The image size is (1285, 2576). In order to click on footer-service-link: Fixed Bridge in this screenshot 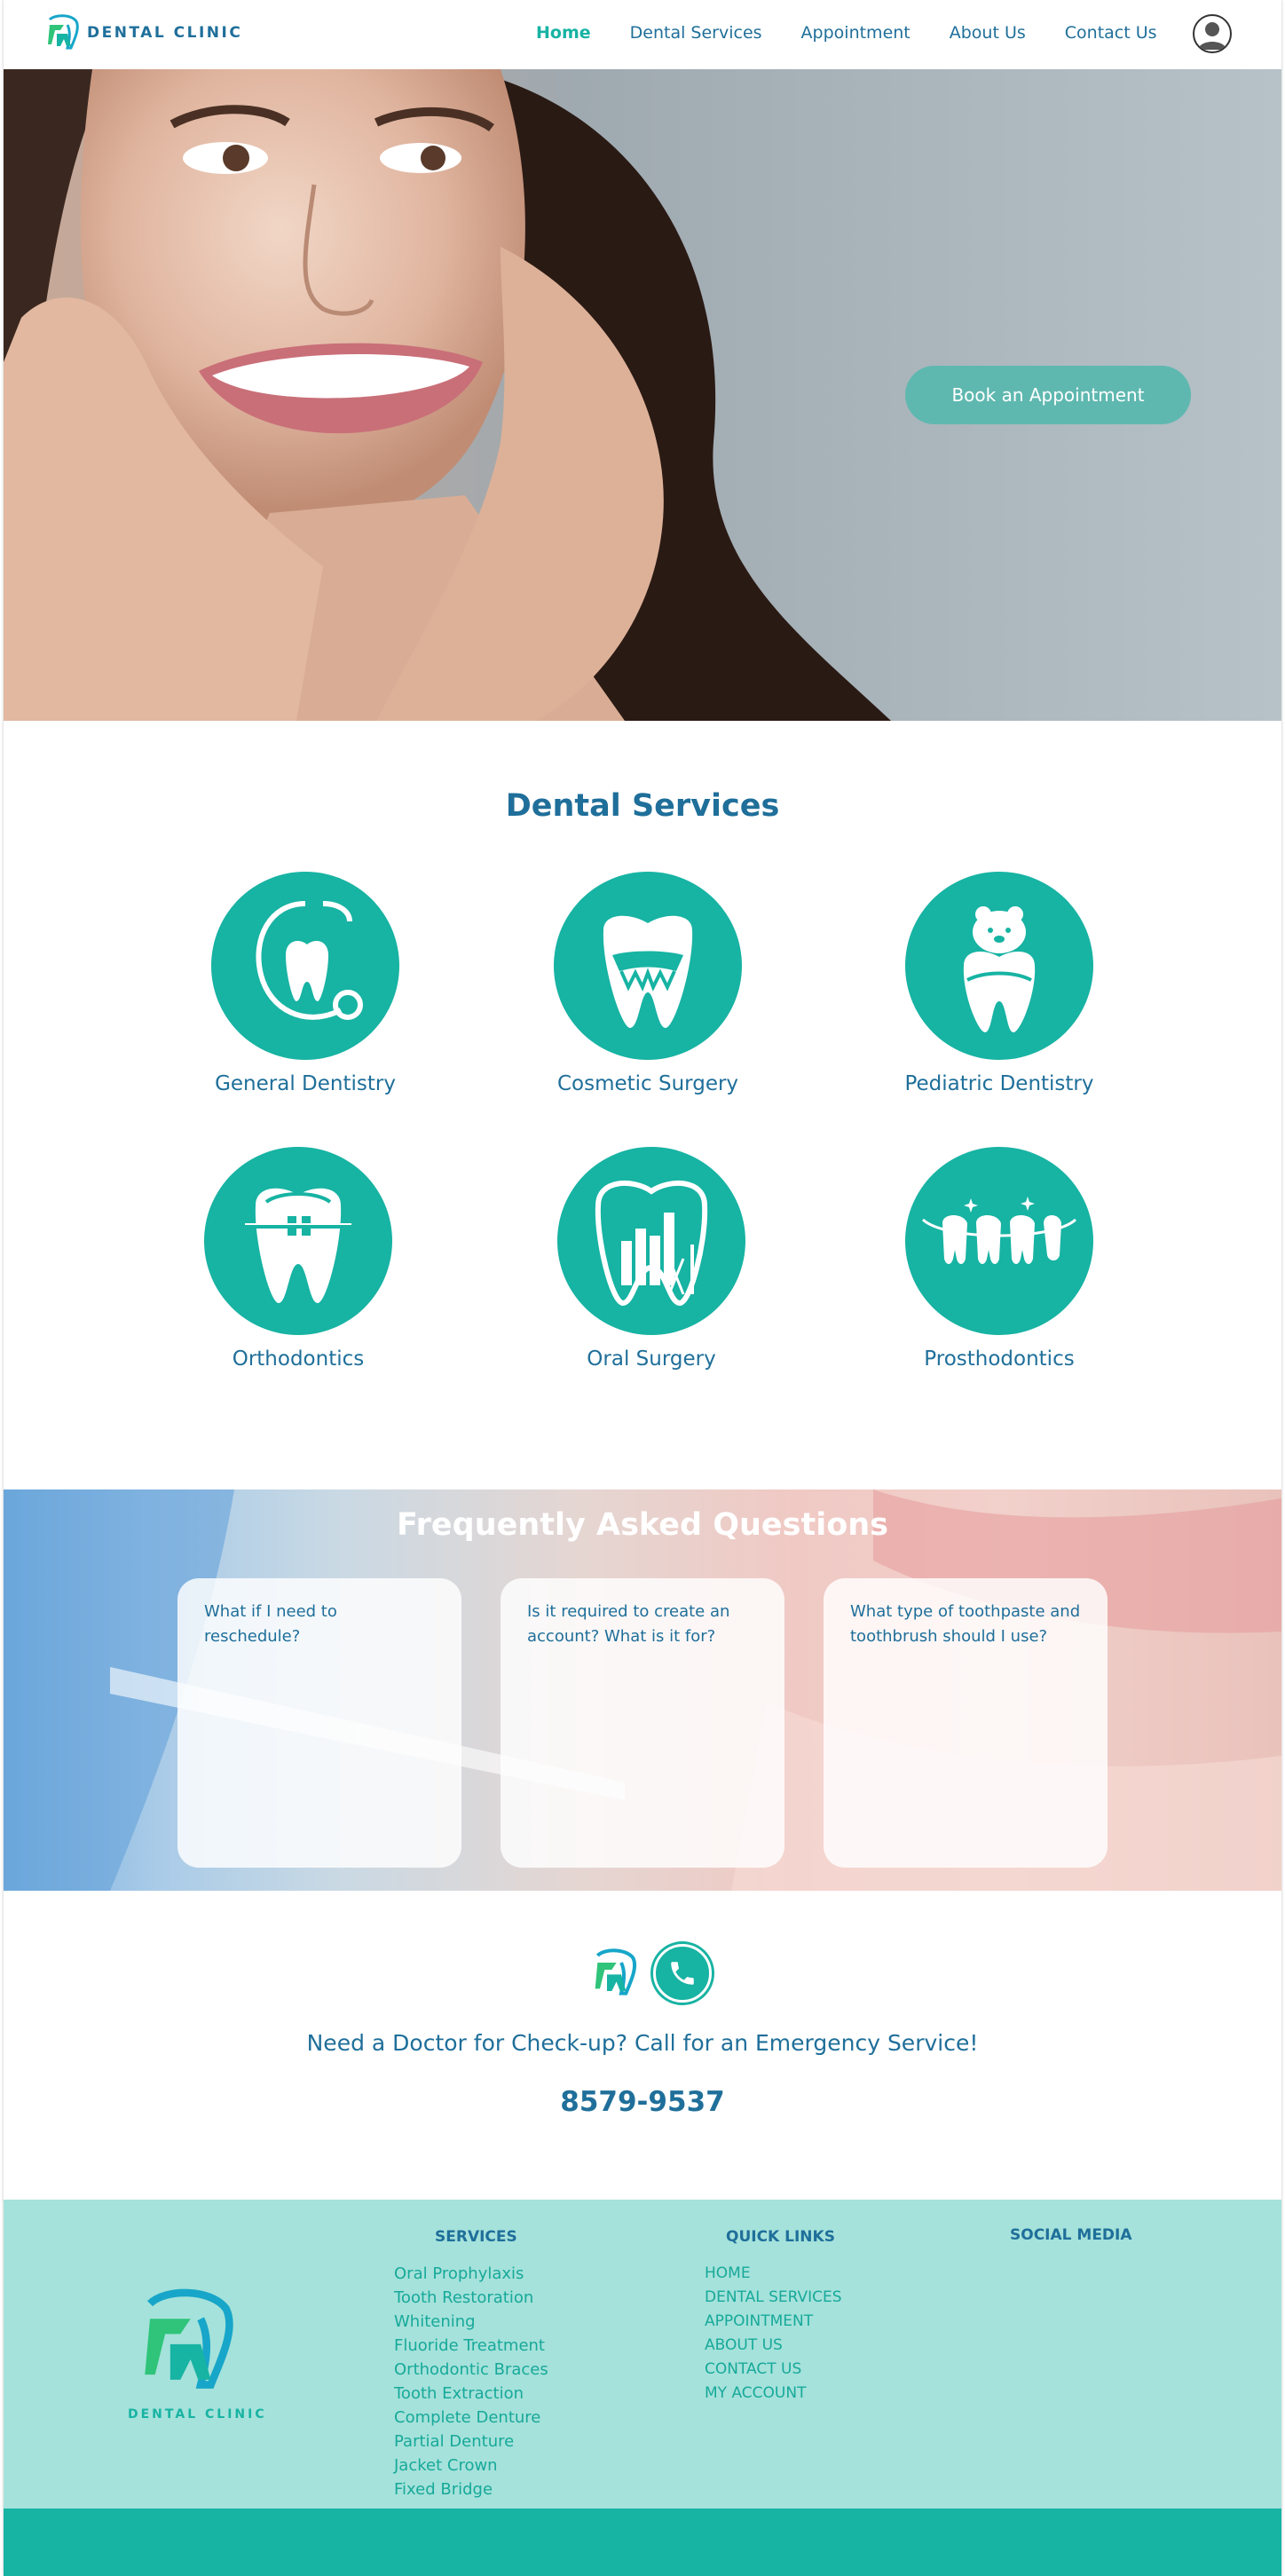, I will do `click(471, 2489)`.